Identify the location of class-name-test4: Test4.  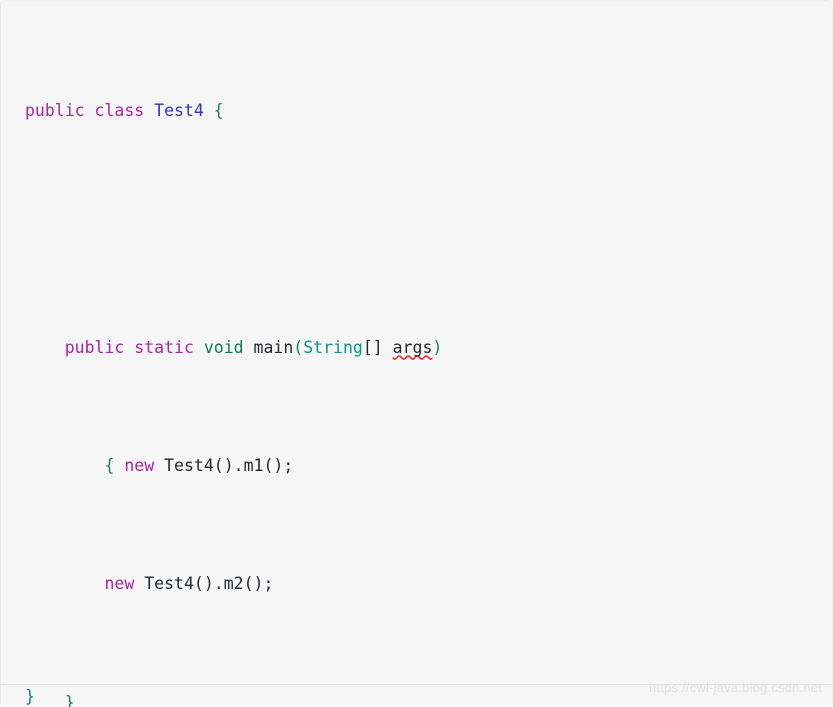
(179, 110).